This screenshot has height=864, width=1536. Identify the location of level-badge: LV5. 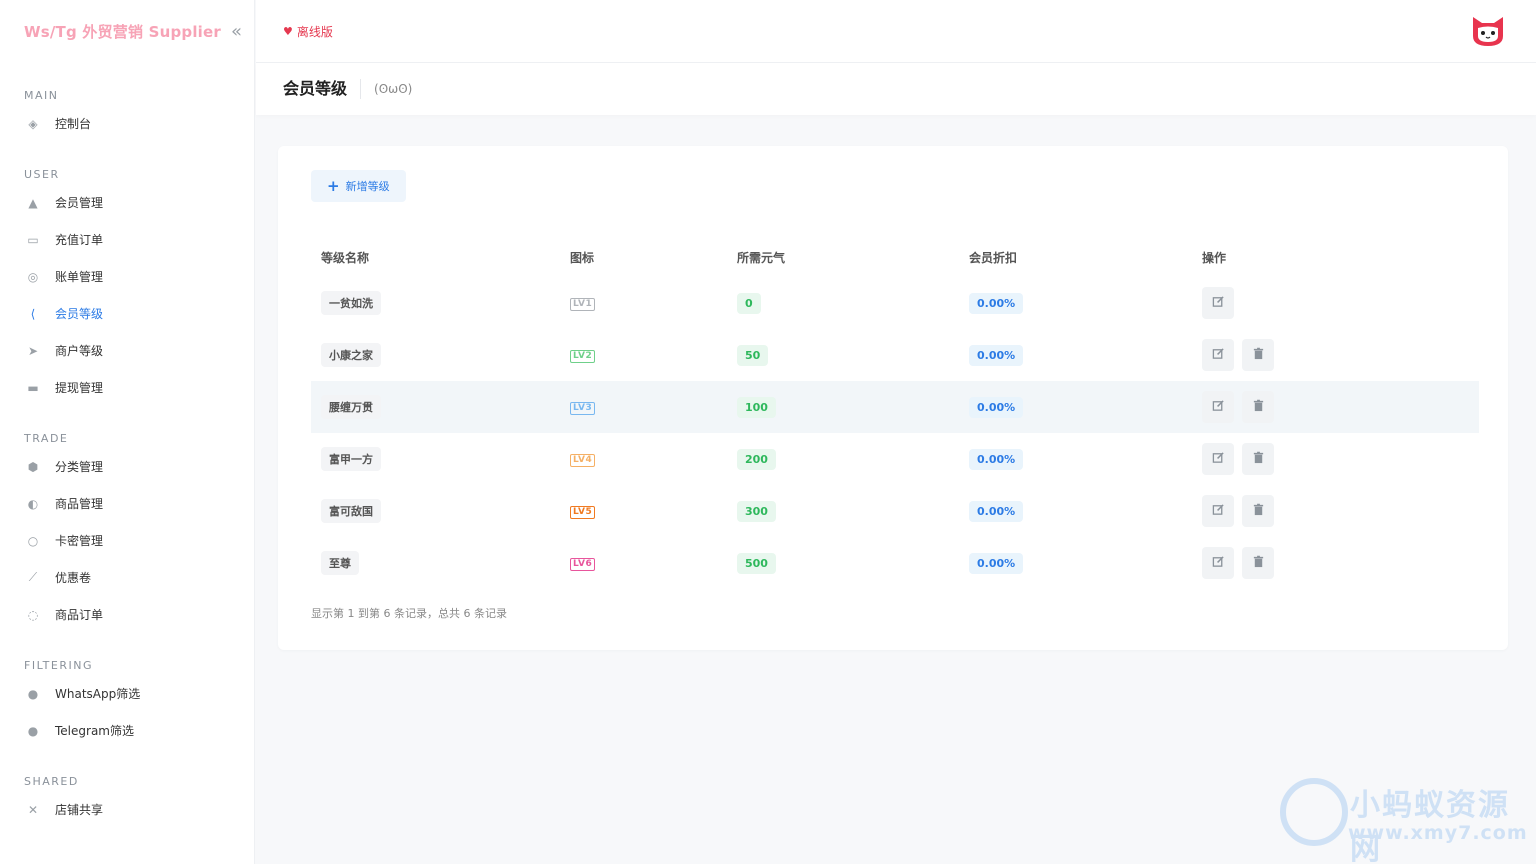
(583, 512).